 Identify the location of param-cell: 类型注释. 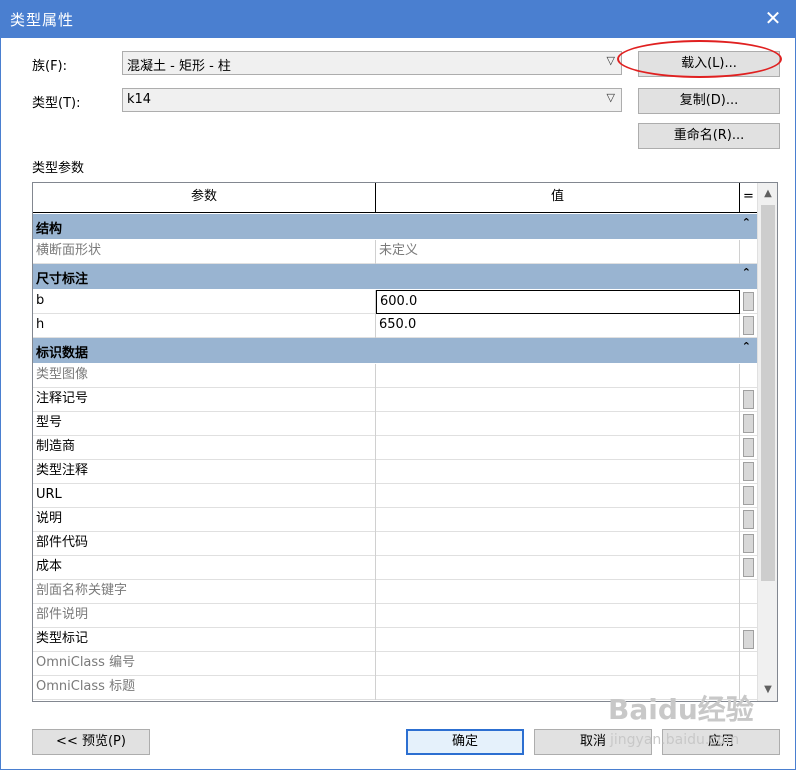
(204, 472).